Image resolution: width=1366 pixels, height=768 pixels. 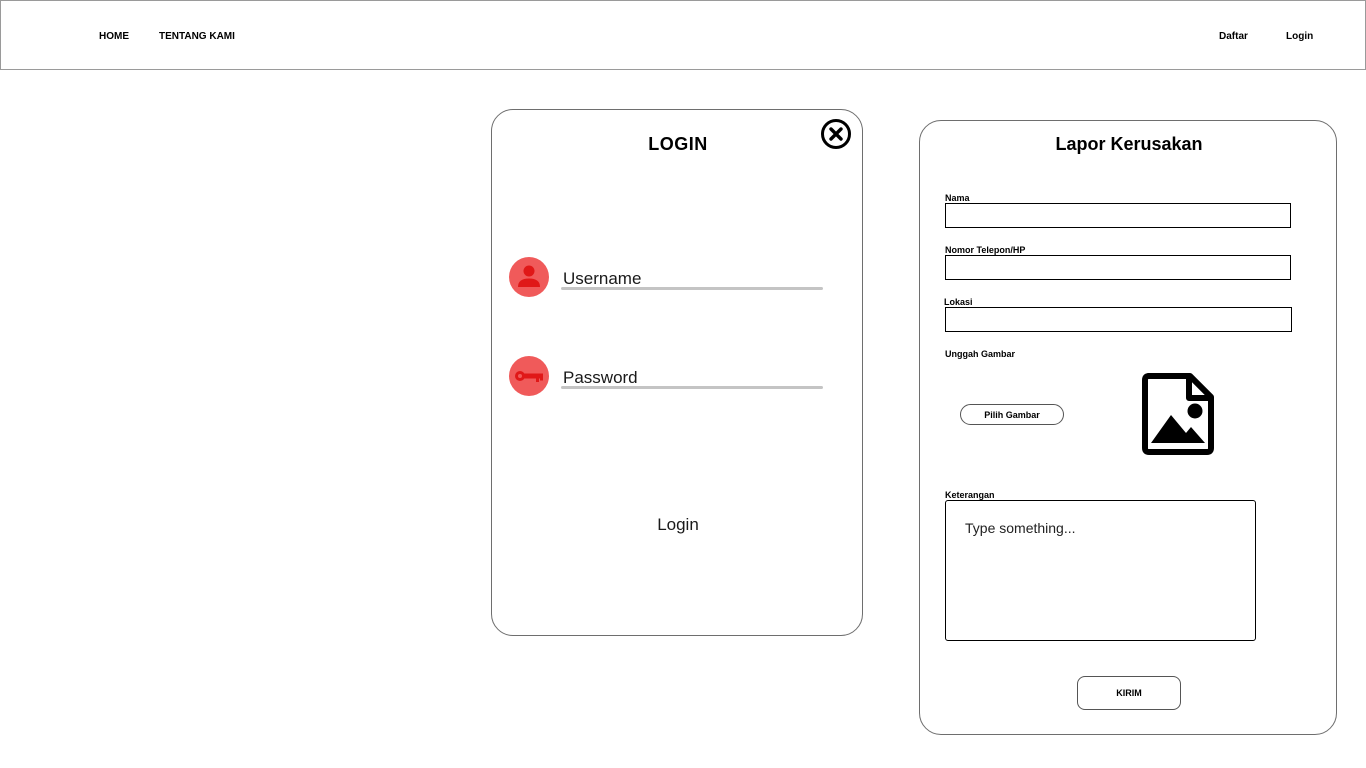 I want to click on close-button, so click(x=836, y=134).